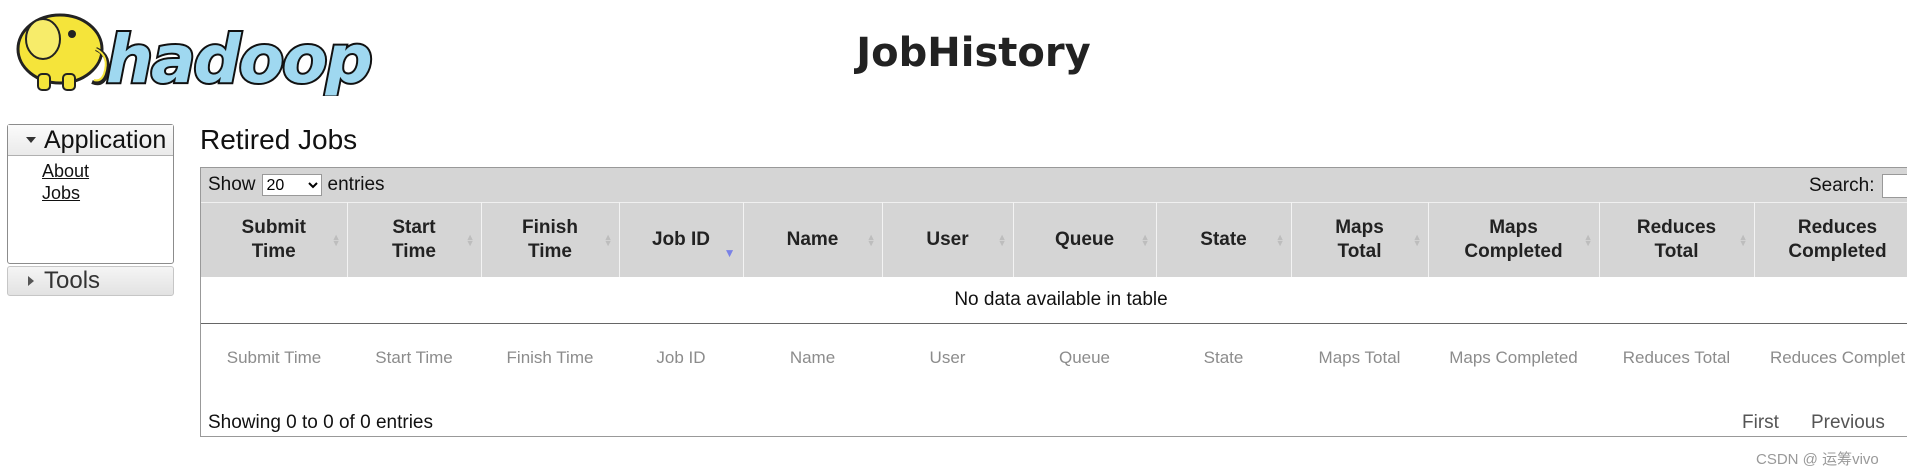  I want to click on column-header-state: State ▲ ▼, so click(1224, 239).